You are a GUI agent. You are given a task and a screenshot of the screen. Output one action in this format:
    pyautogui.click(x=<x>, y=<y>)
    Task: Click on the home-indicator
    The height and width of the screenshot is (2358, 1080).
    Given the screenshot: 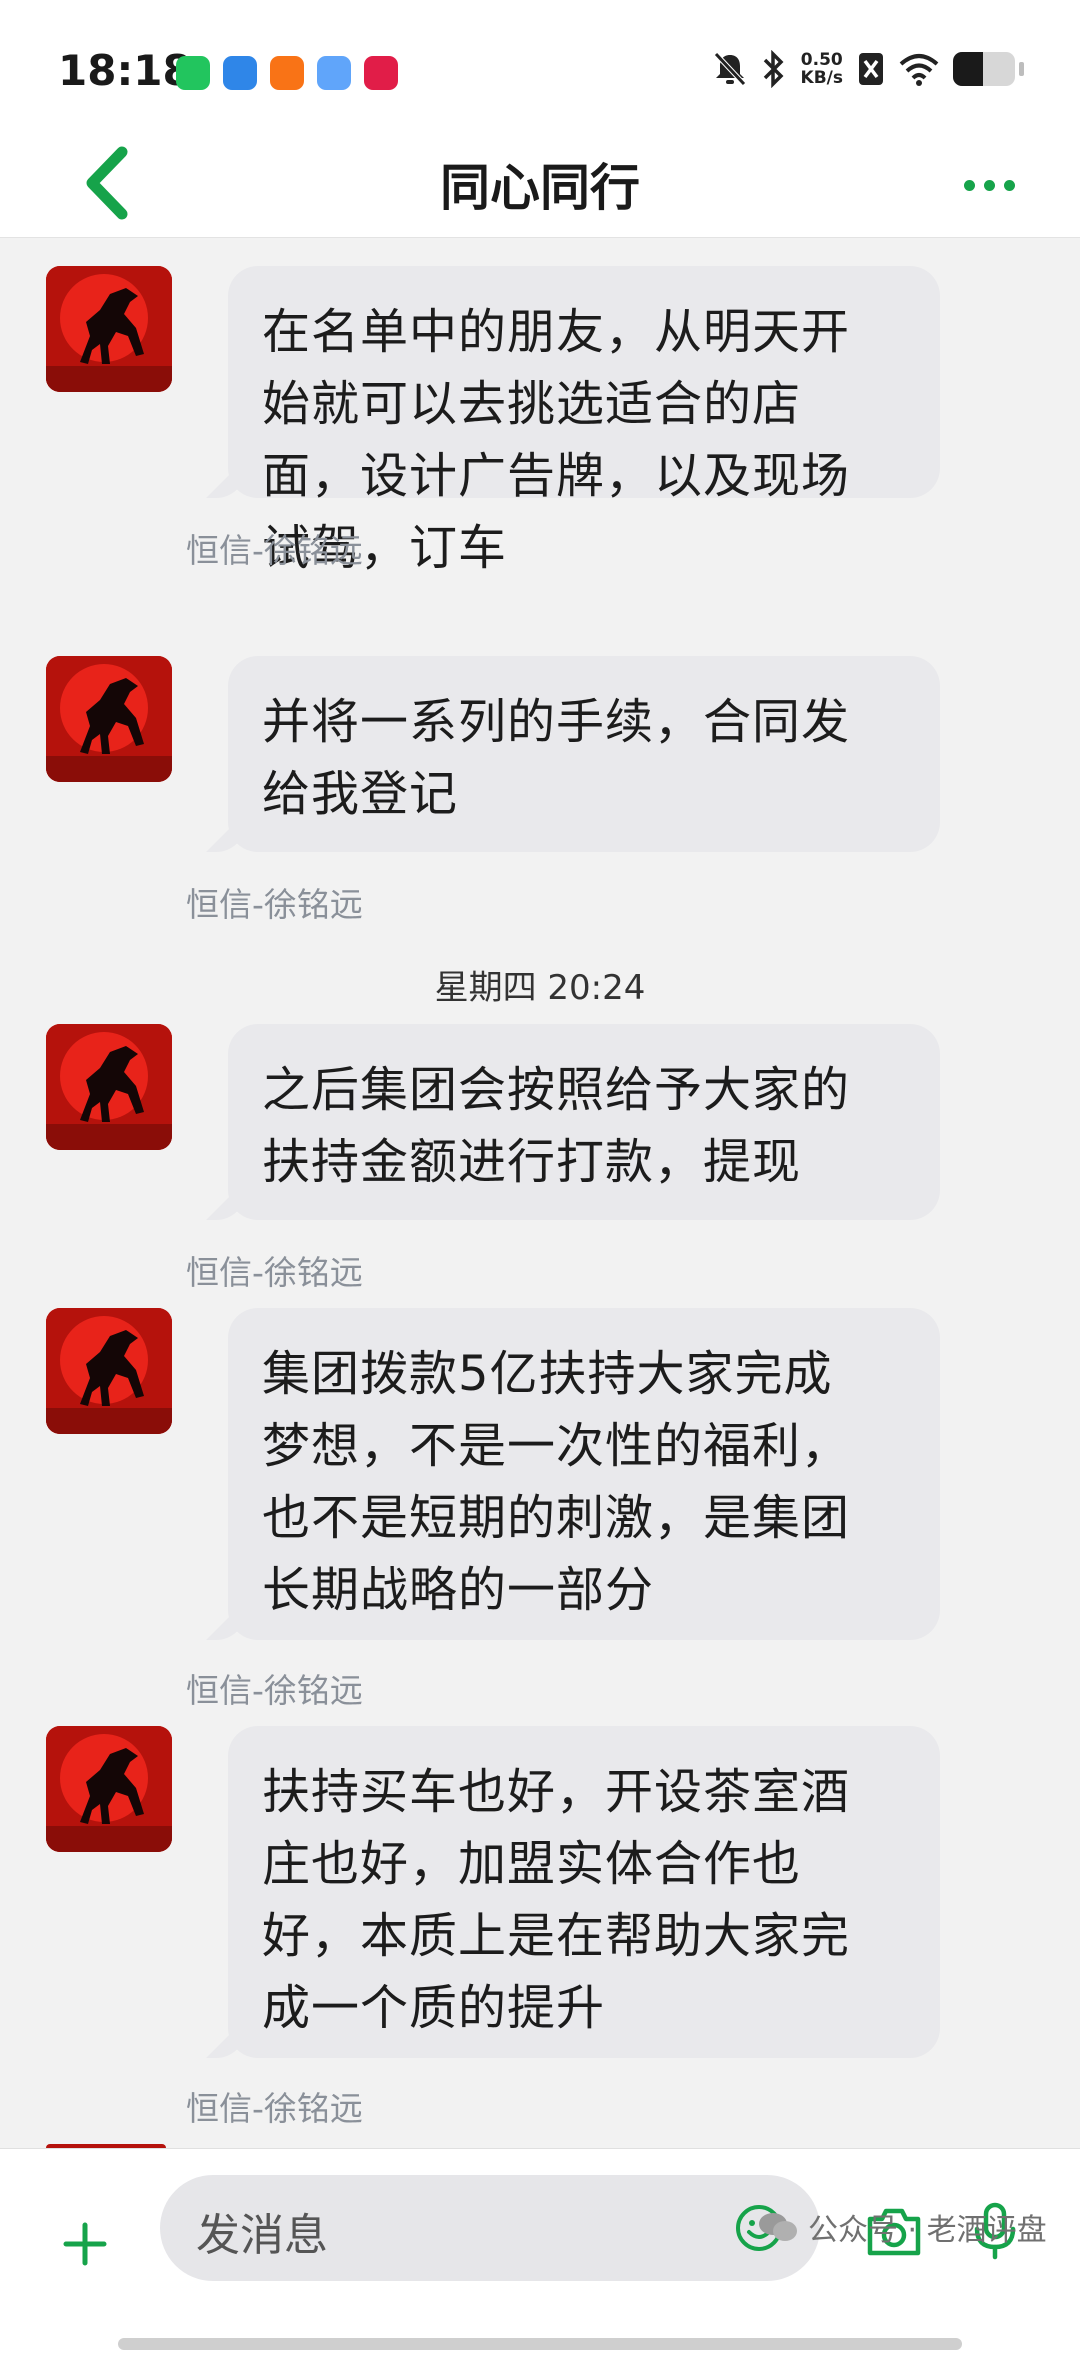 What is the action you would take?
    pyautogui.click(x=540, y=2344)
    